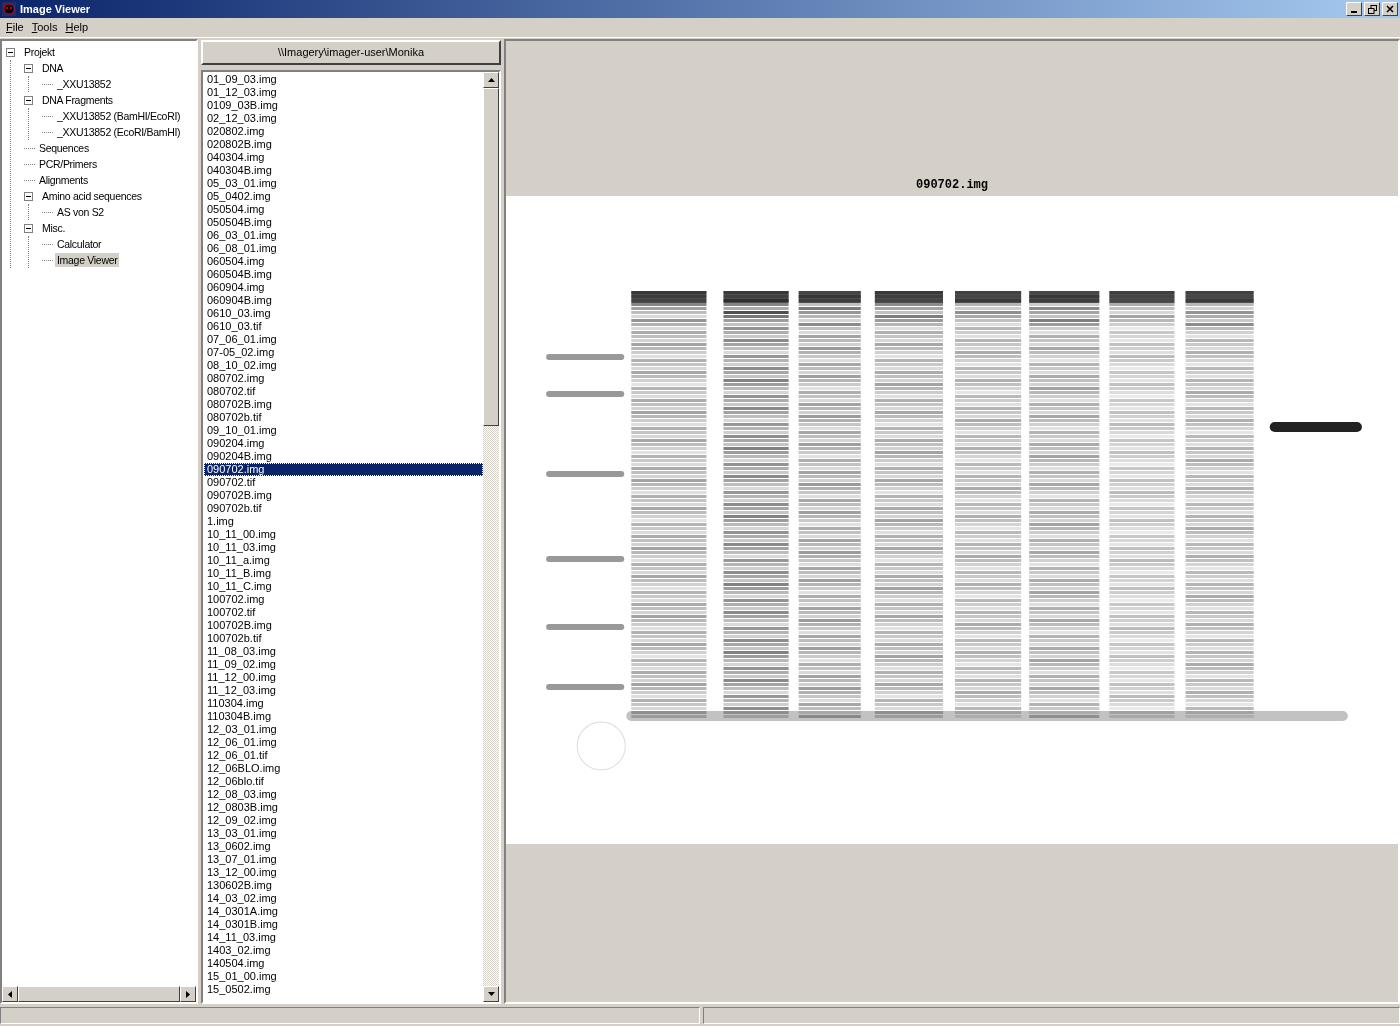 The height and width of the screenshot is (1026, 1400). What do you see at coordinates (343, 417) in the screenshot?
I see `file-list-item: 080702b.tif` at bounding box center [343, 417].